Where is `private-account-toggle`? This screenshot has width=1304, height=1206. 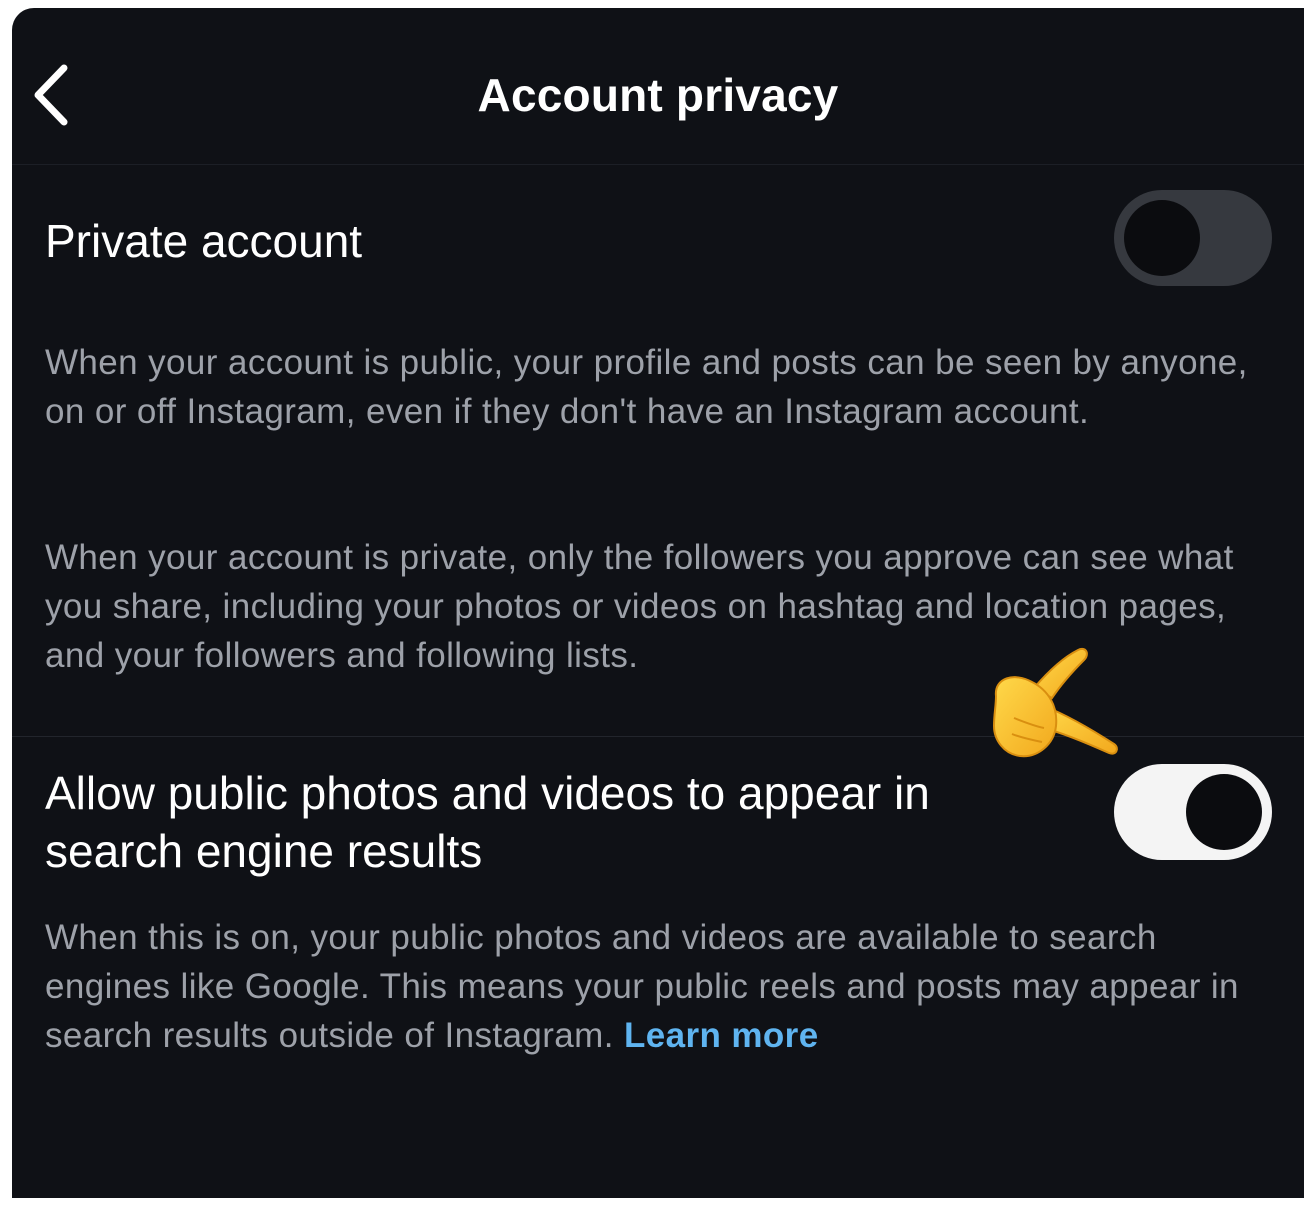
private-account-toggle is located at coordinates (1193, 238).